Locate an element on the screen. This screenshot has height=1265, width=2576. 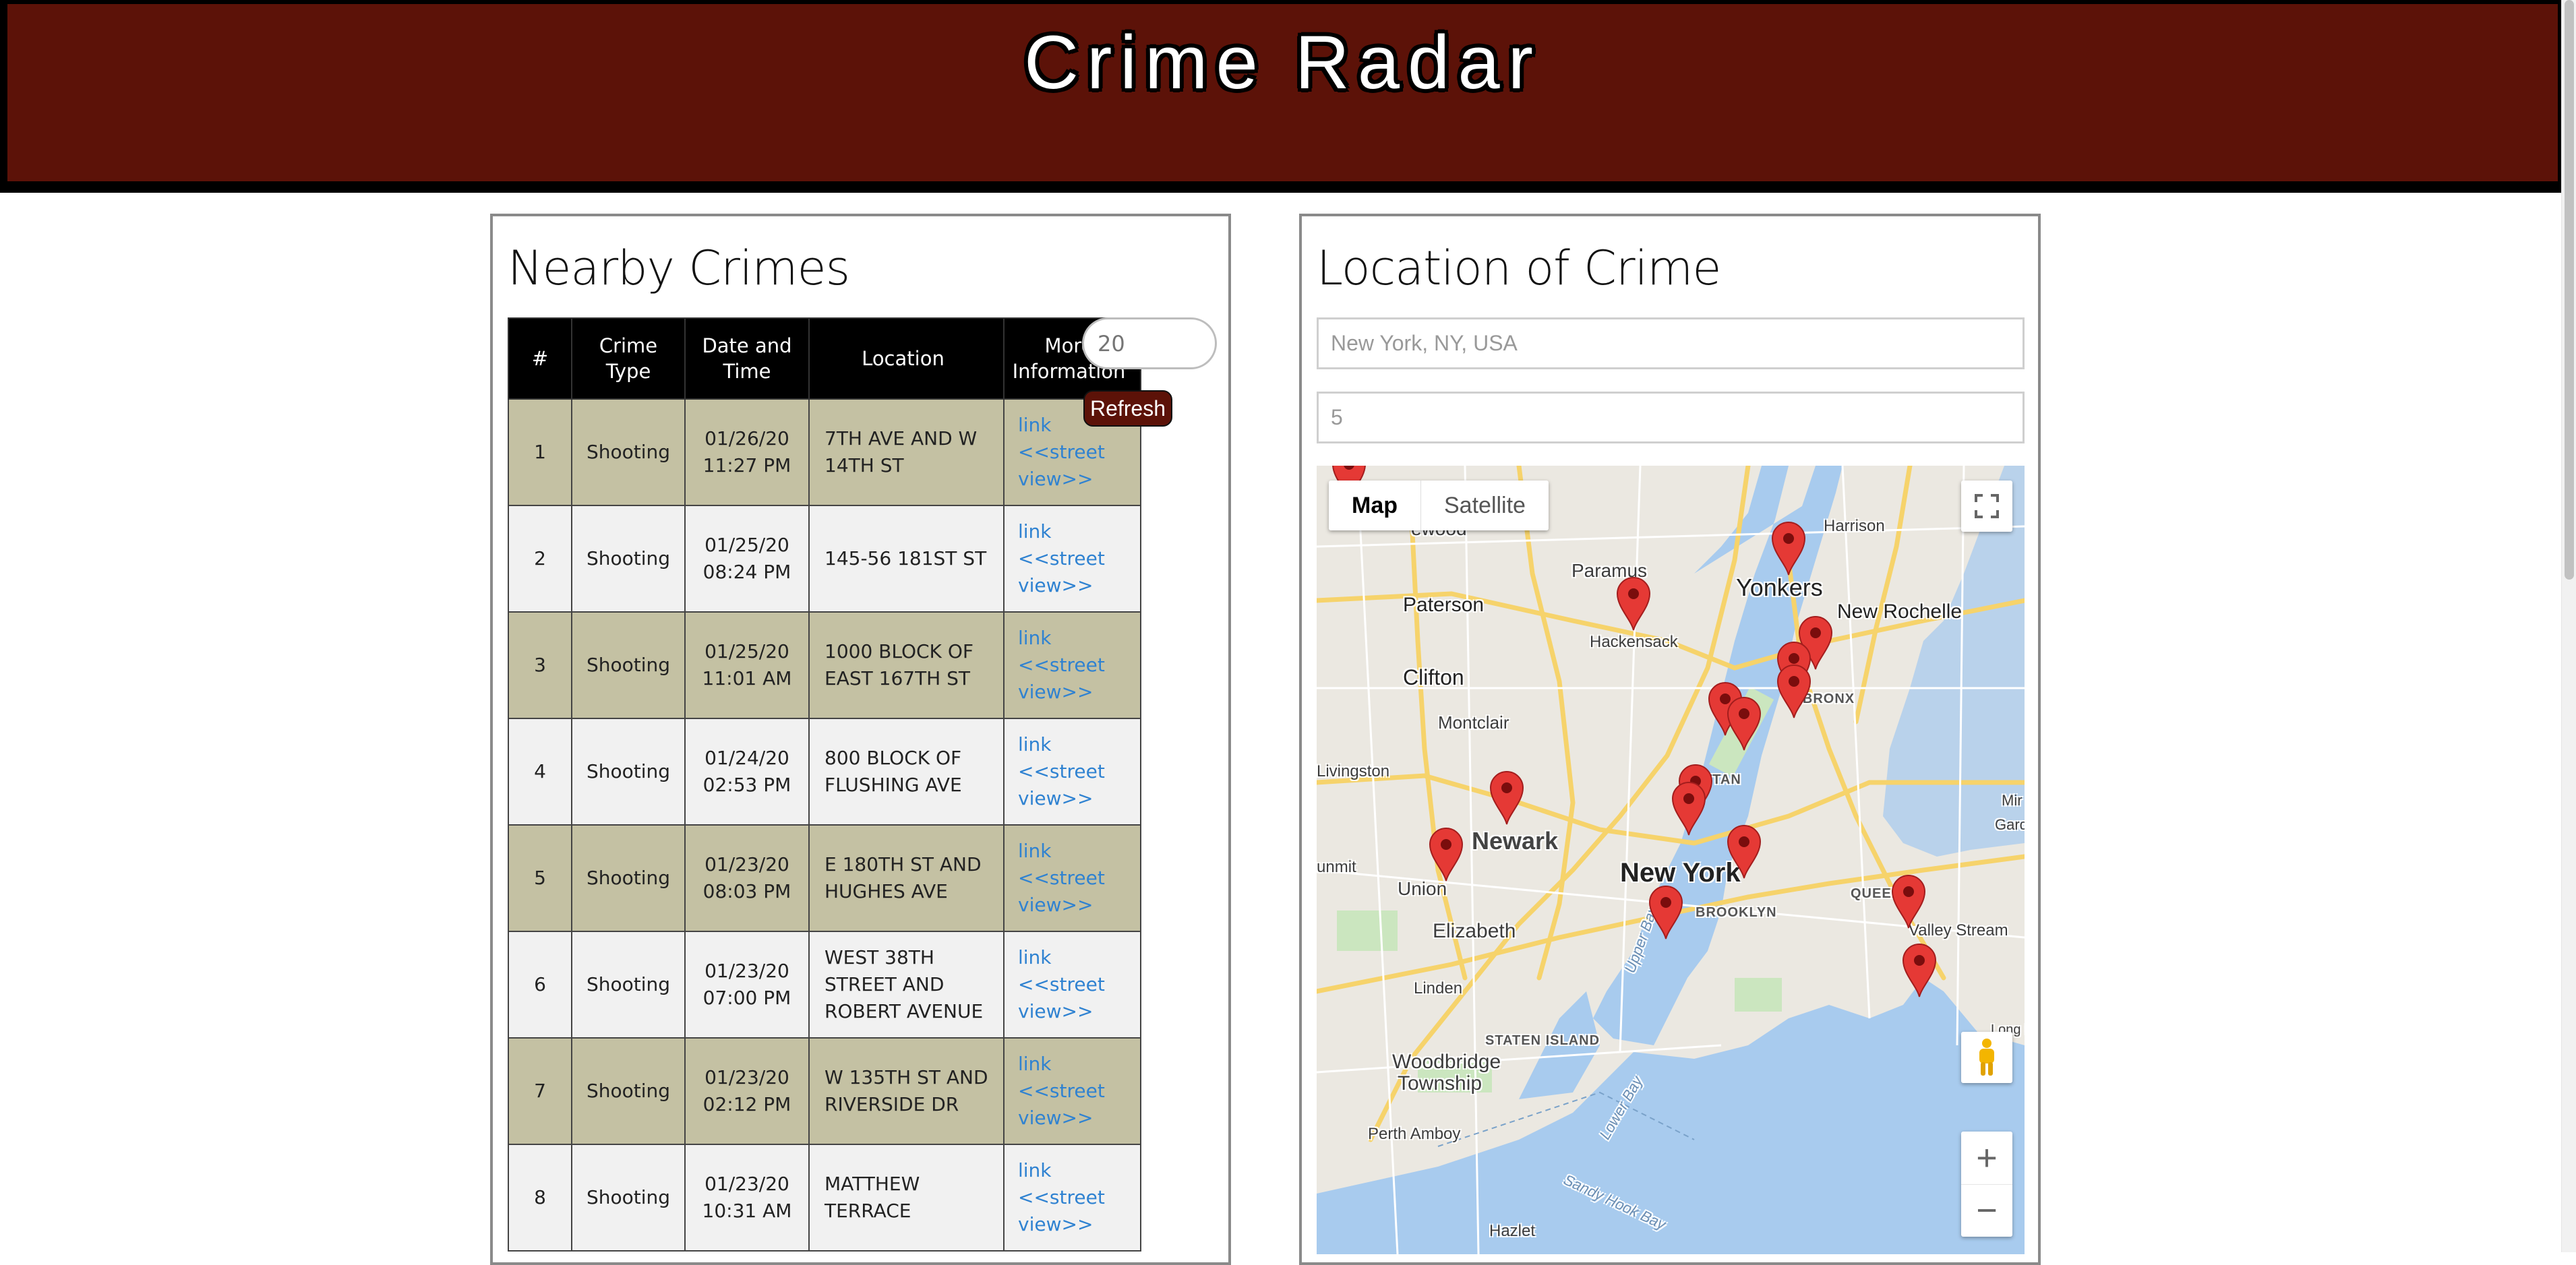
fullscreen-icon is located at coordinates (1987, 506).